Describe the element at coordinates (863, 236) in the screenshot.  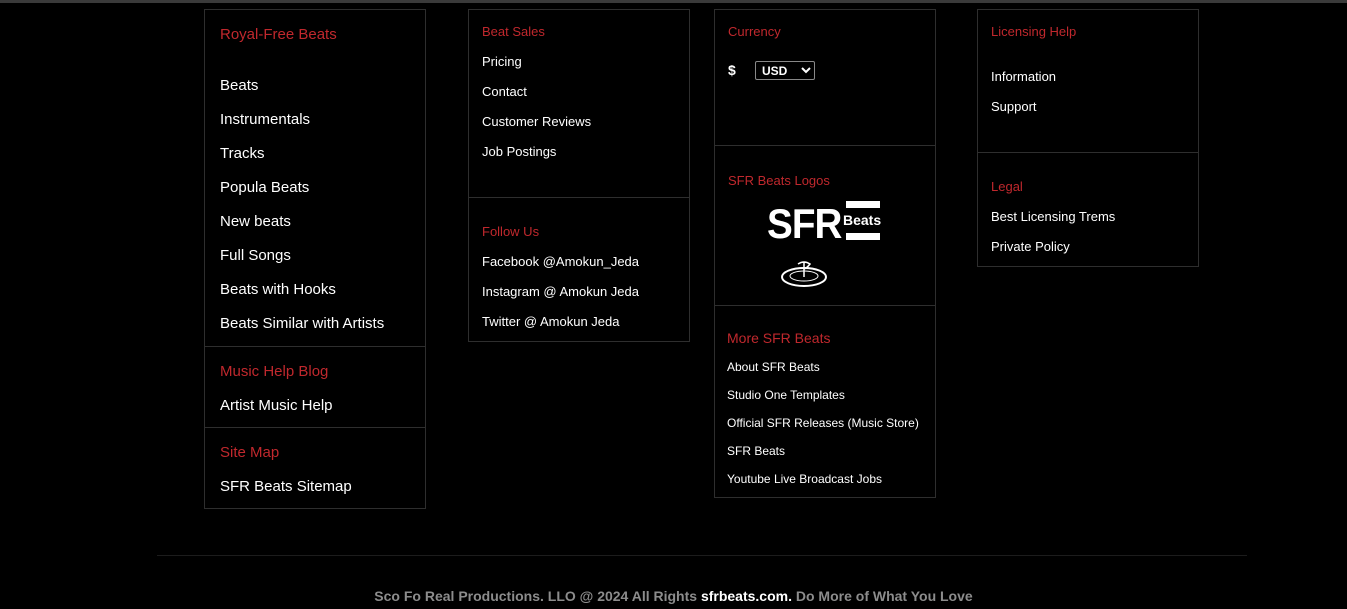
I see `logo-bar-bottom` at that location.